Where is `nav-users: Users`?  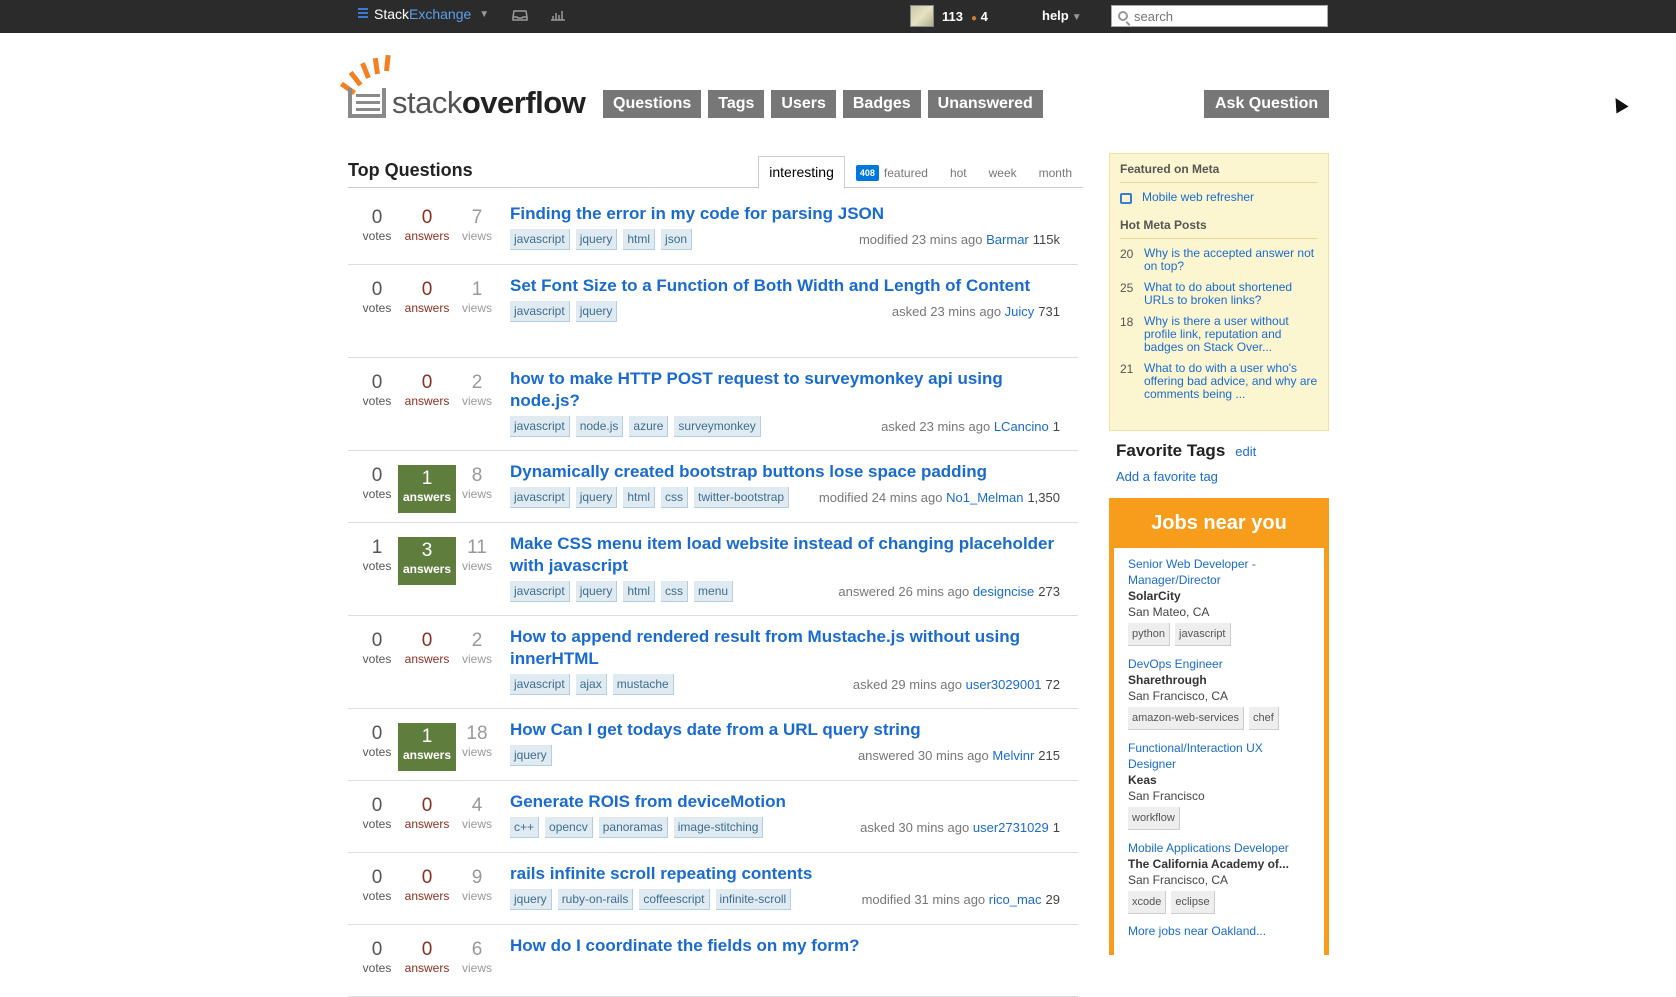 nav-users: Users is located at coordinates (803, 104).